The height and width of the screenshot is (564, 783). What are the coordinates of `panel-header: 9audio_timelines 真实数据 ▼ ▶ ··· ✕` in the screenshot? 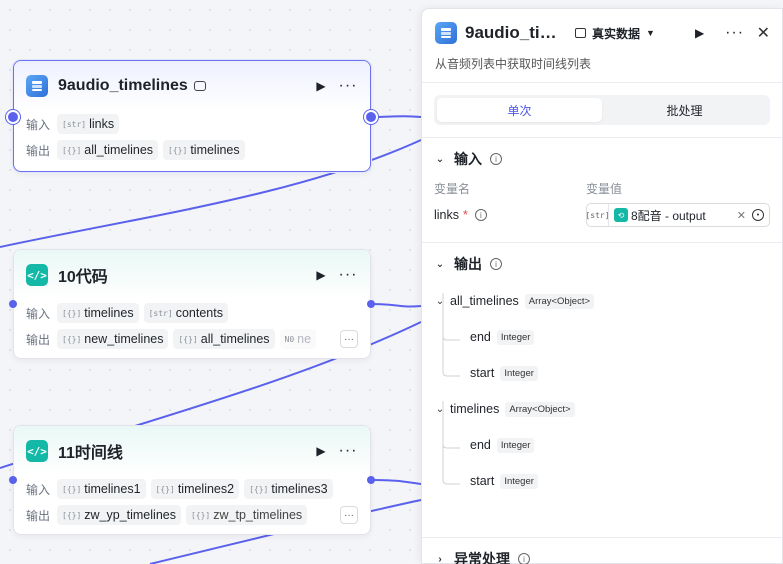 It's located at (602, 33).